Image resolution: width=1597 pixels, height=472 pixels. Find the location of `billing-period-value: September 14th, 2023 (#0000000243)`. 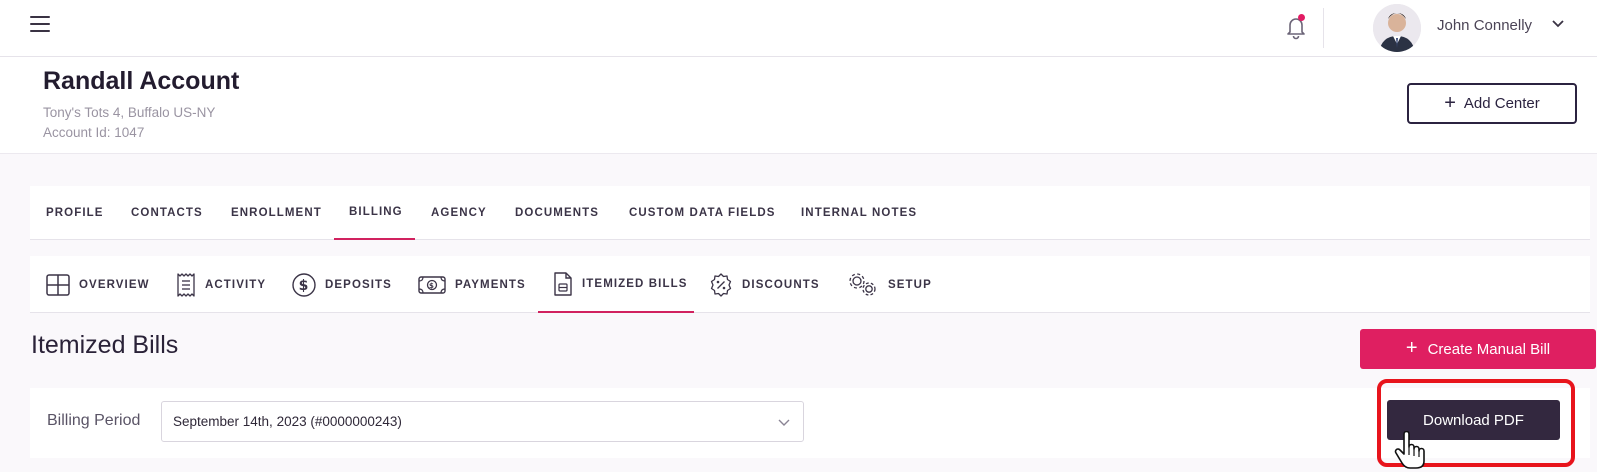

billing-period-value: September 14th, 2023 (#0000000243) is located at coordinates (287, 421).